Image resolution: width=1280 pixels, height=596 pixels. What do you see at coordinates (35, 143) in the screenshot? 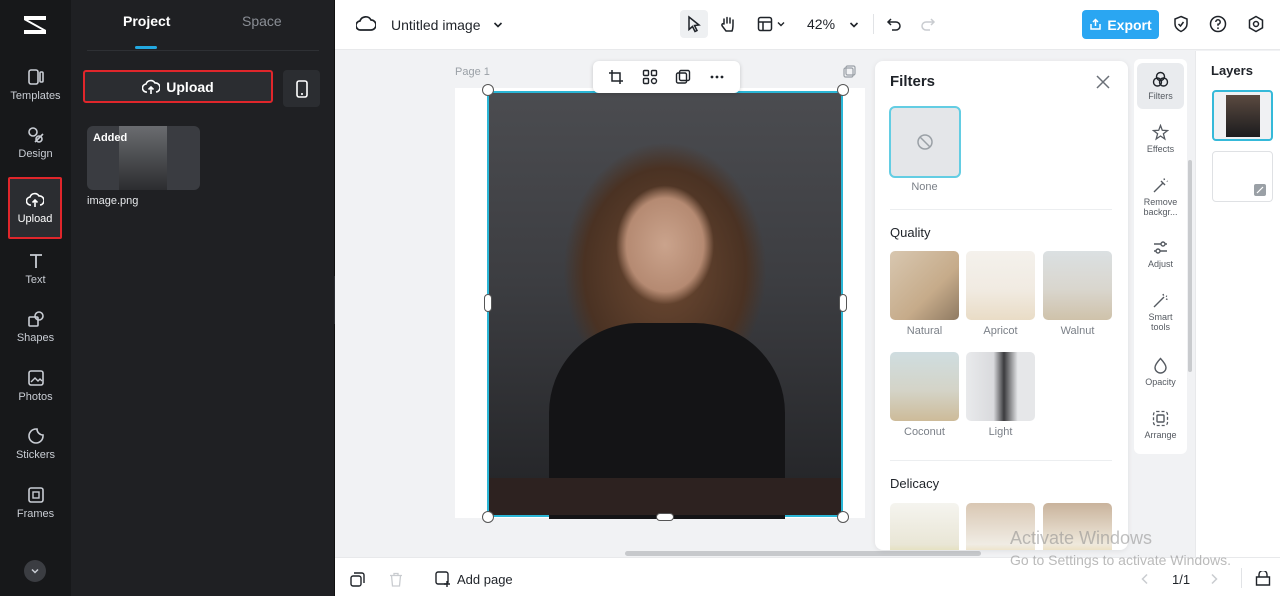
I see `rail-item-design: Design` at bounding box center [35, 143].